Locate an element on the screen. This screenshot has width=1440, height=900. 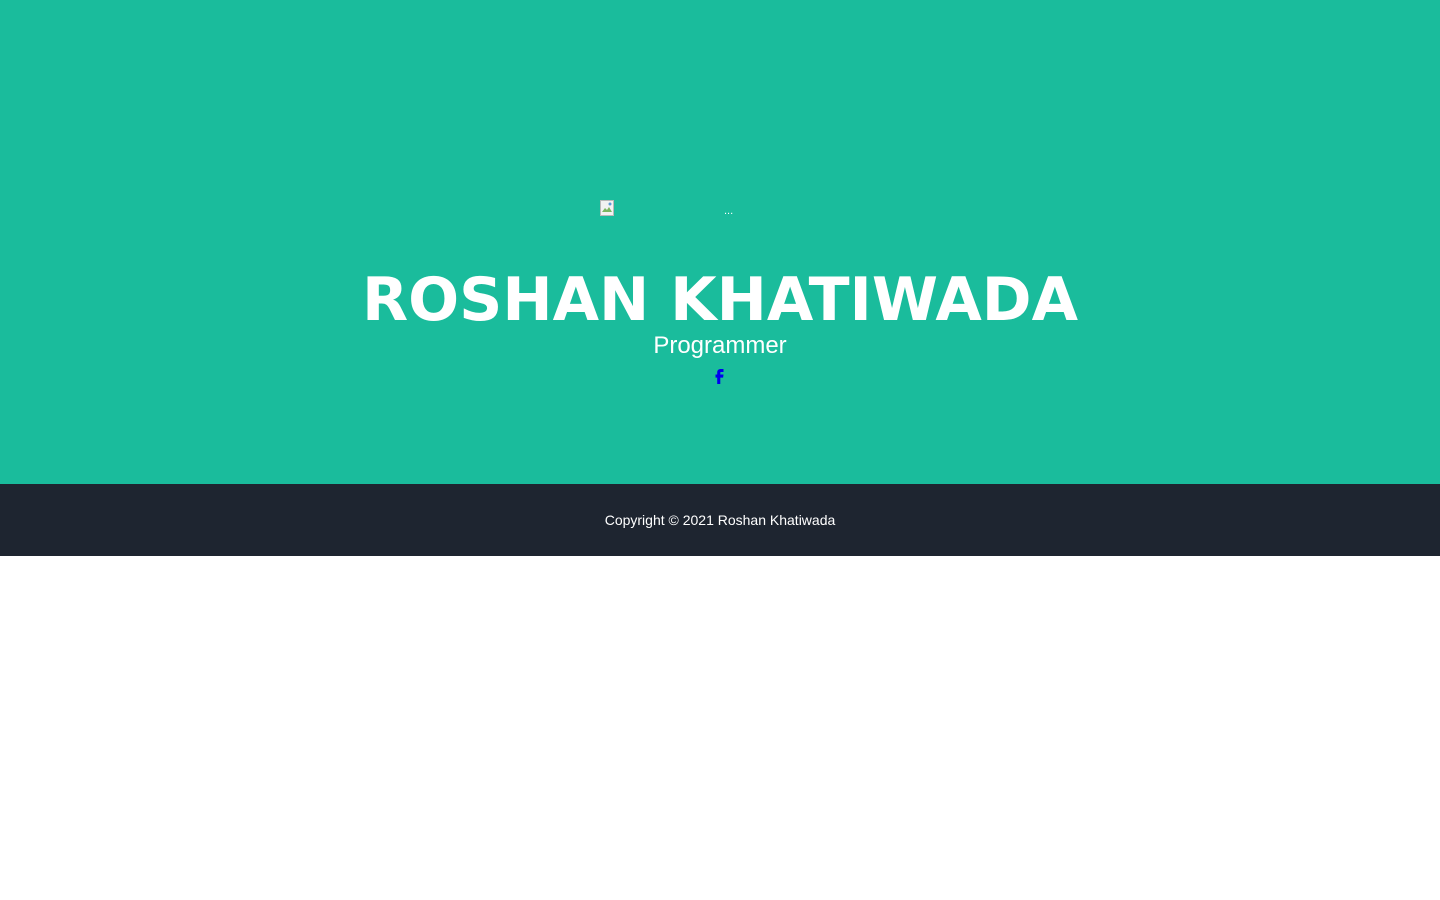
facebook-icon is located at coordinates (719, 376).